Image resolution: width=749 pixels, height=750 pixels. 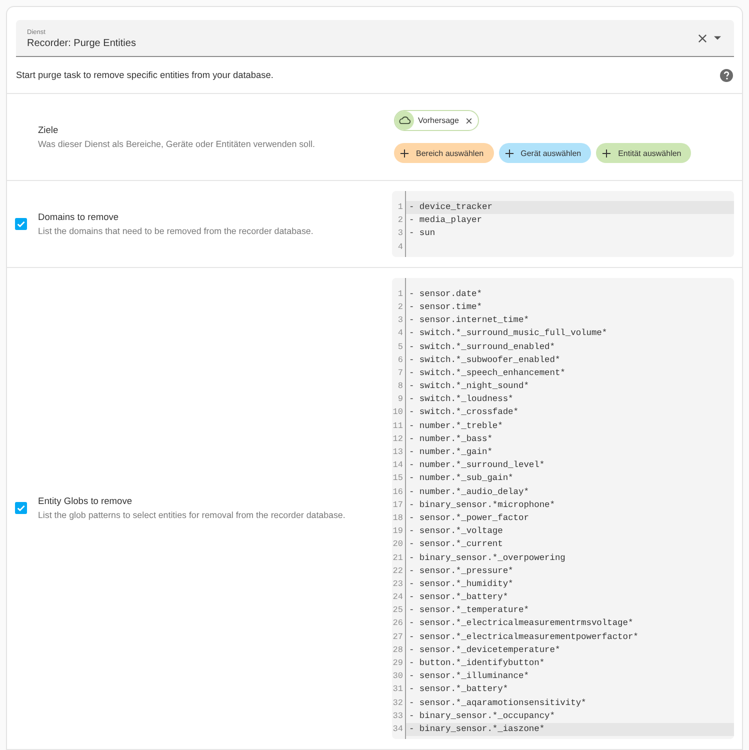 What do you see at coordinates (485, 650) in the screenshot?
I see `code-line: - sensor.*_devicetemperature*` at bounding box center [485, 650].